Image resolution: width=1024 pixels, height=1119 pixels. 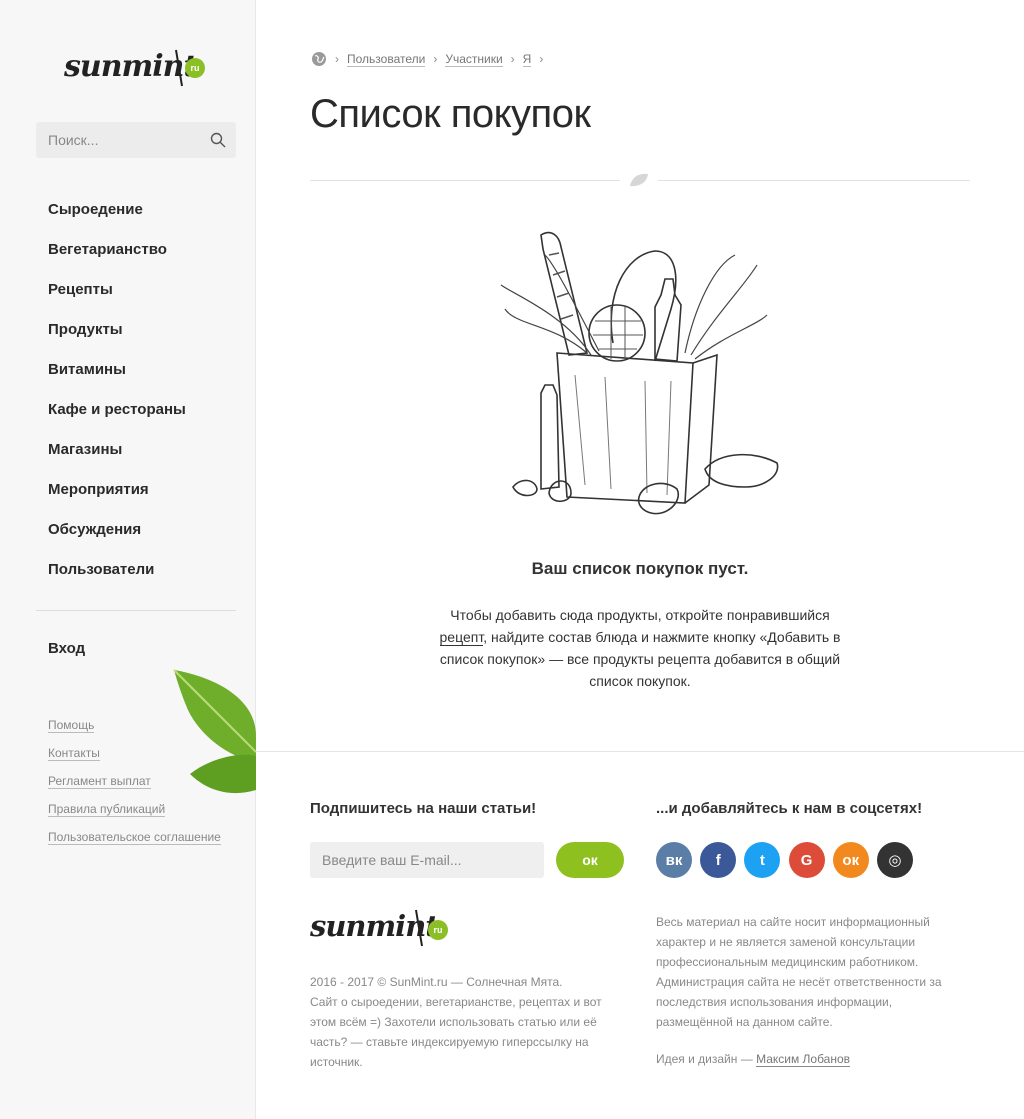 I want to click on title-divider-right, so click(x=814, y=180).